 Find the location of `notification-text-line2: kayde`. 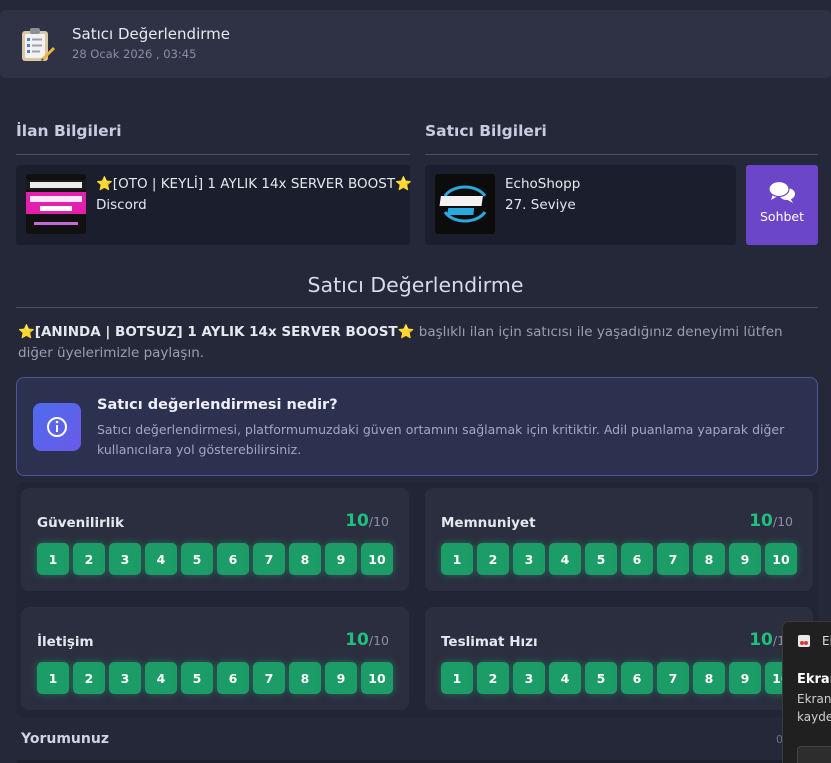

notification-text-line2: kayde is located at coordinates (814, 717).